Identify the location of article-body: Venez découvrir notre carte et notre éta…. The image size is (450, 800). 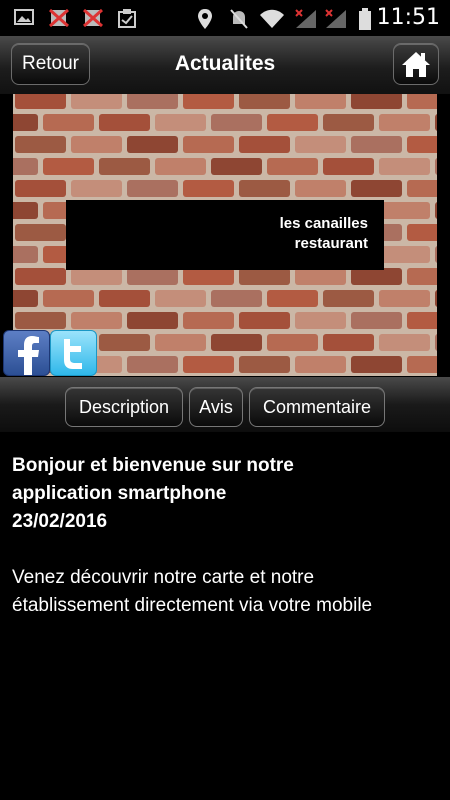
(192, 591).